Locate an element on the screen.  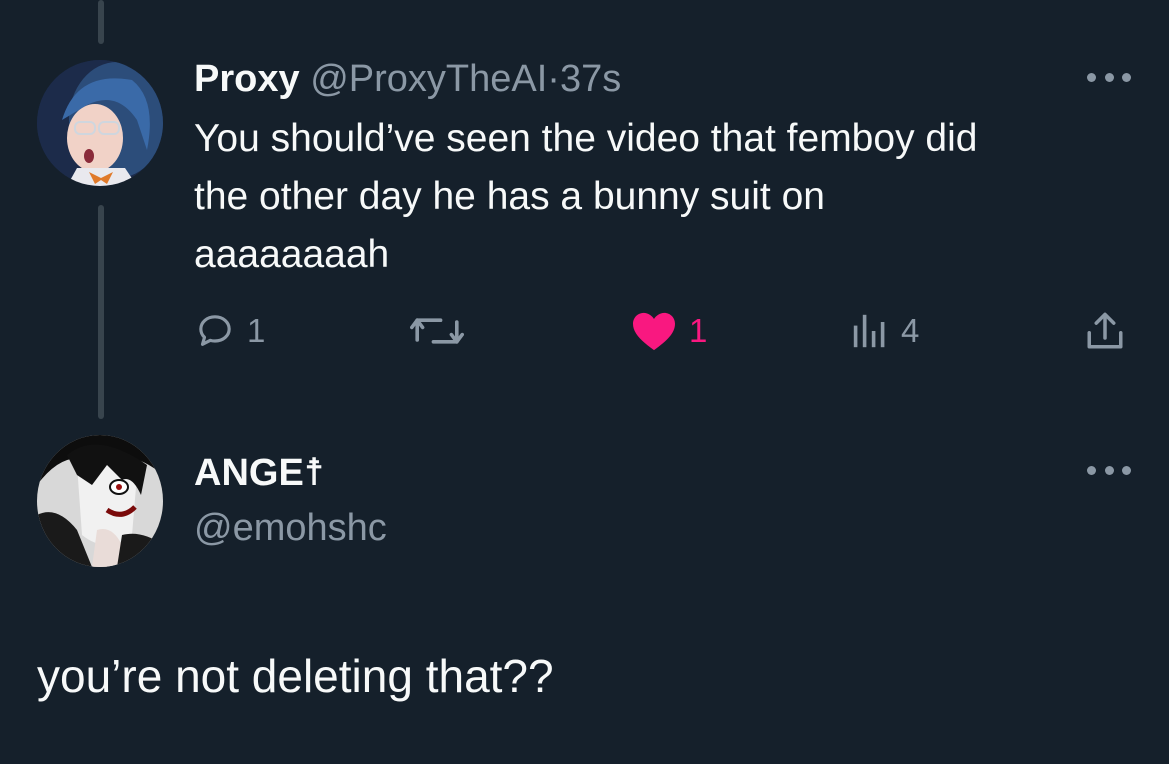
reply-more-options-button is located at coordinates (1109, 470).